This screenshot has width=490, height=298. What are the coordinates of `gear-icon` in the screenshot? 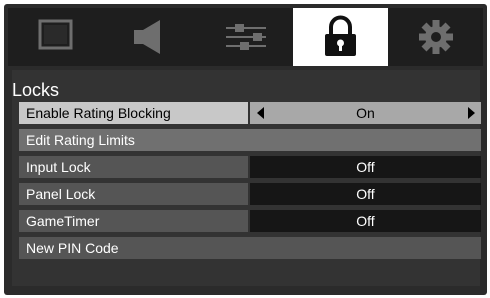 It's located at (436, 37).